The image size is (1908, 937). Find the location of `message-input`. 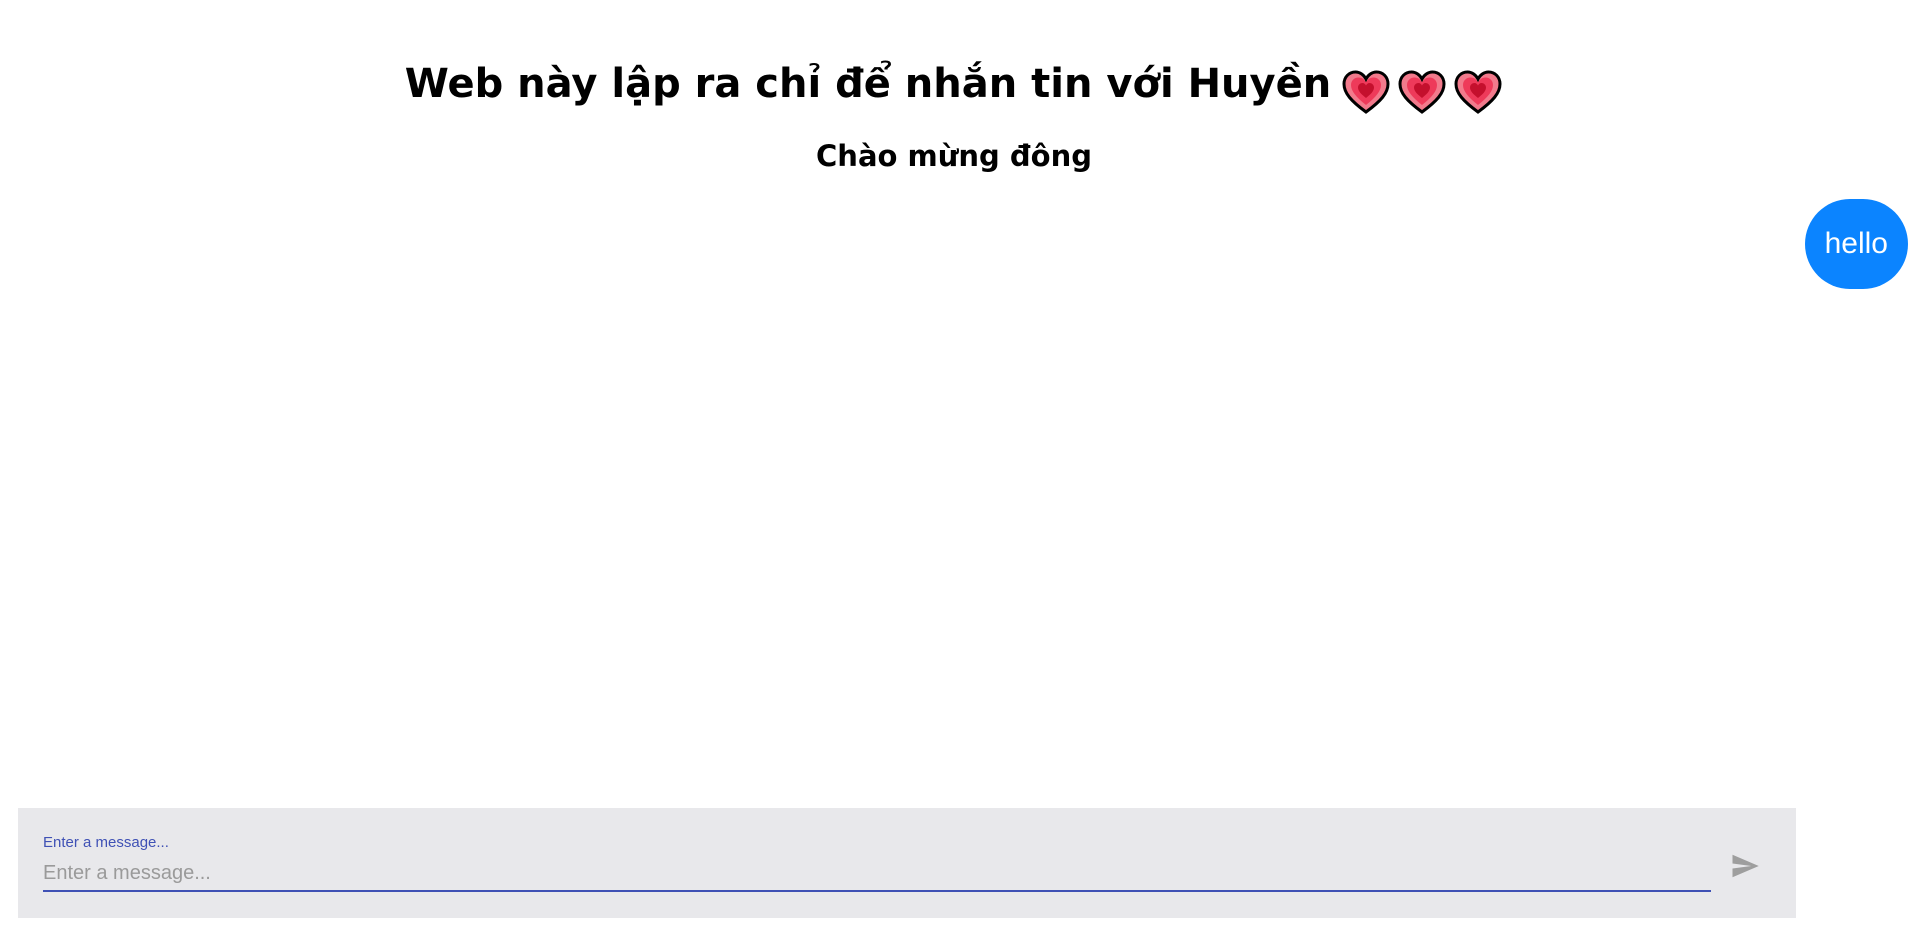

message-input is located at coordinates (877, 874).